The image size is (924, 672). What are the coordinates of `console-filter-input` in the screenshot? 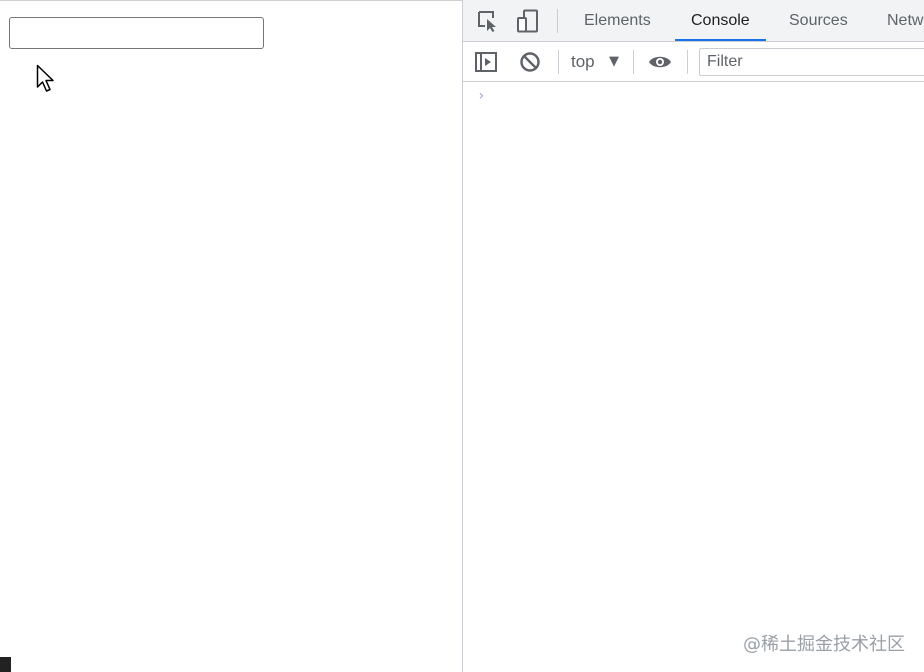 It's located at (811, 62).